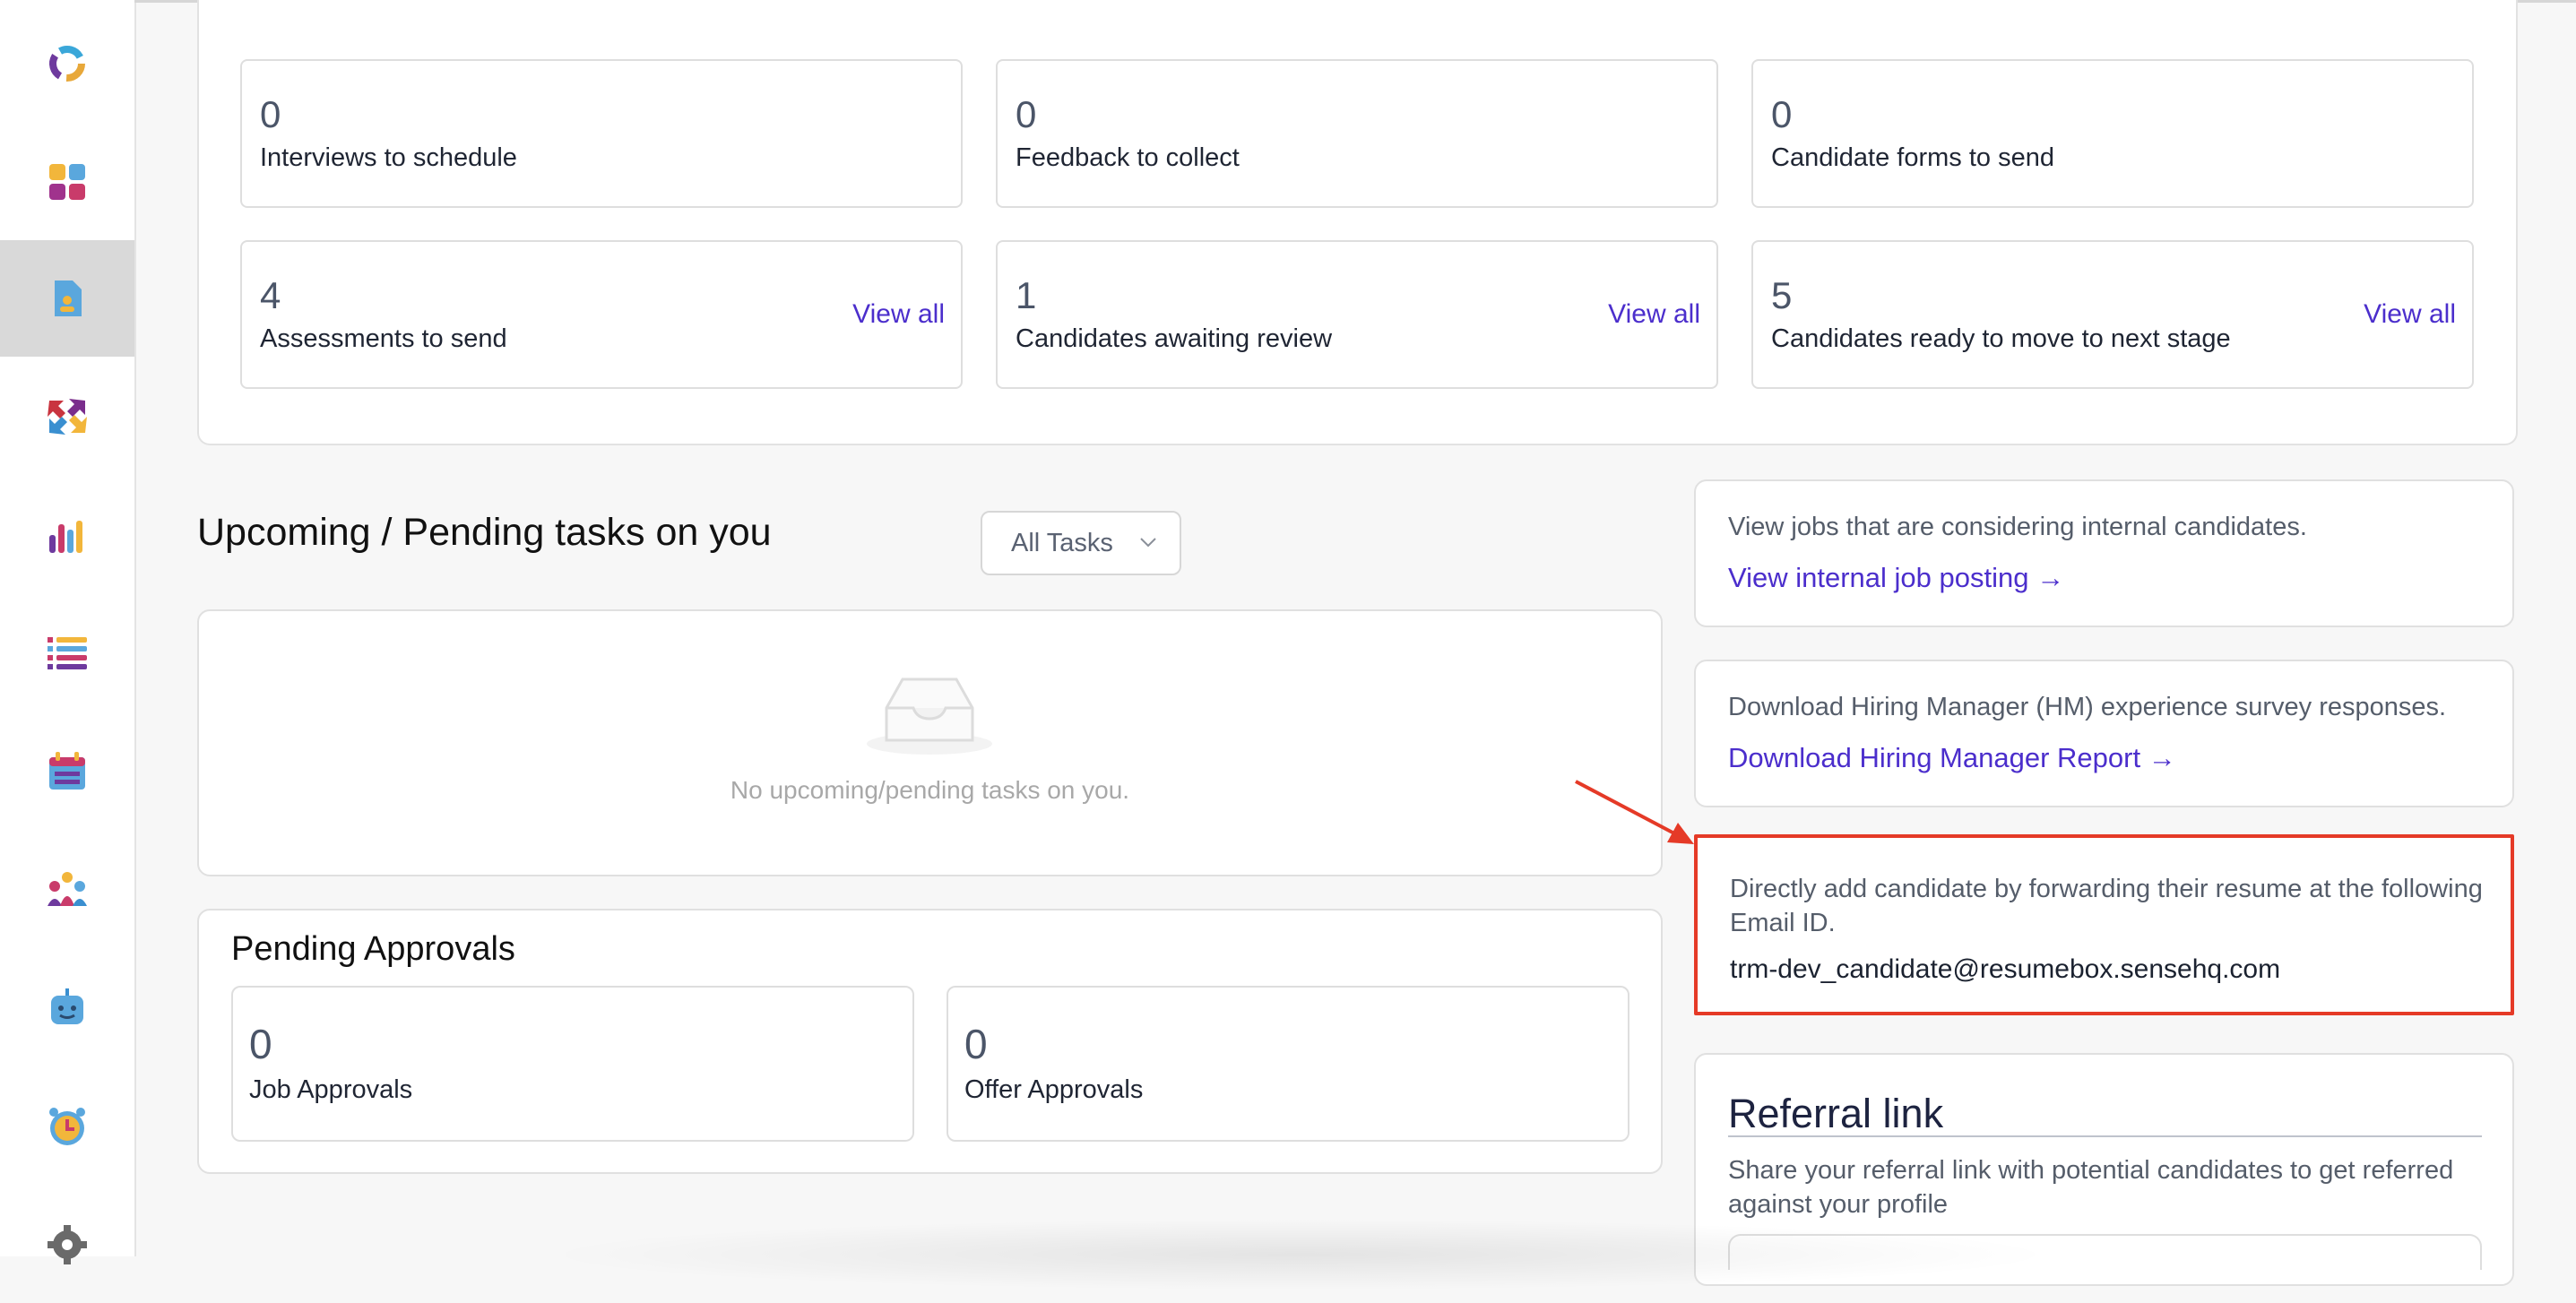 This screenshot has width=2576, height=1303. I want to click on task-filter-dropdown: All Tasks, so click(1081, 543).